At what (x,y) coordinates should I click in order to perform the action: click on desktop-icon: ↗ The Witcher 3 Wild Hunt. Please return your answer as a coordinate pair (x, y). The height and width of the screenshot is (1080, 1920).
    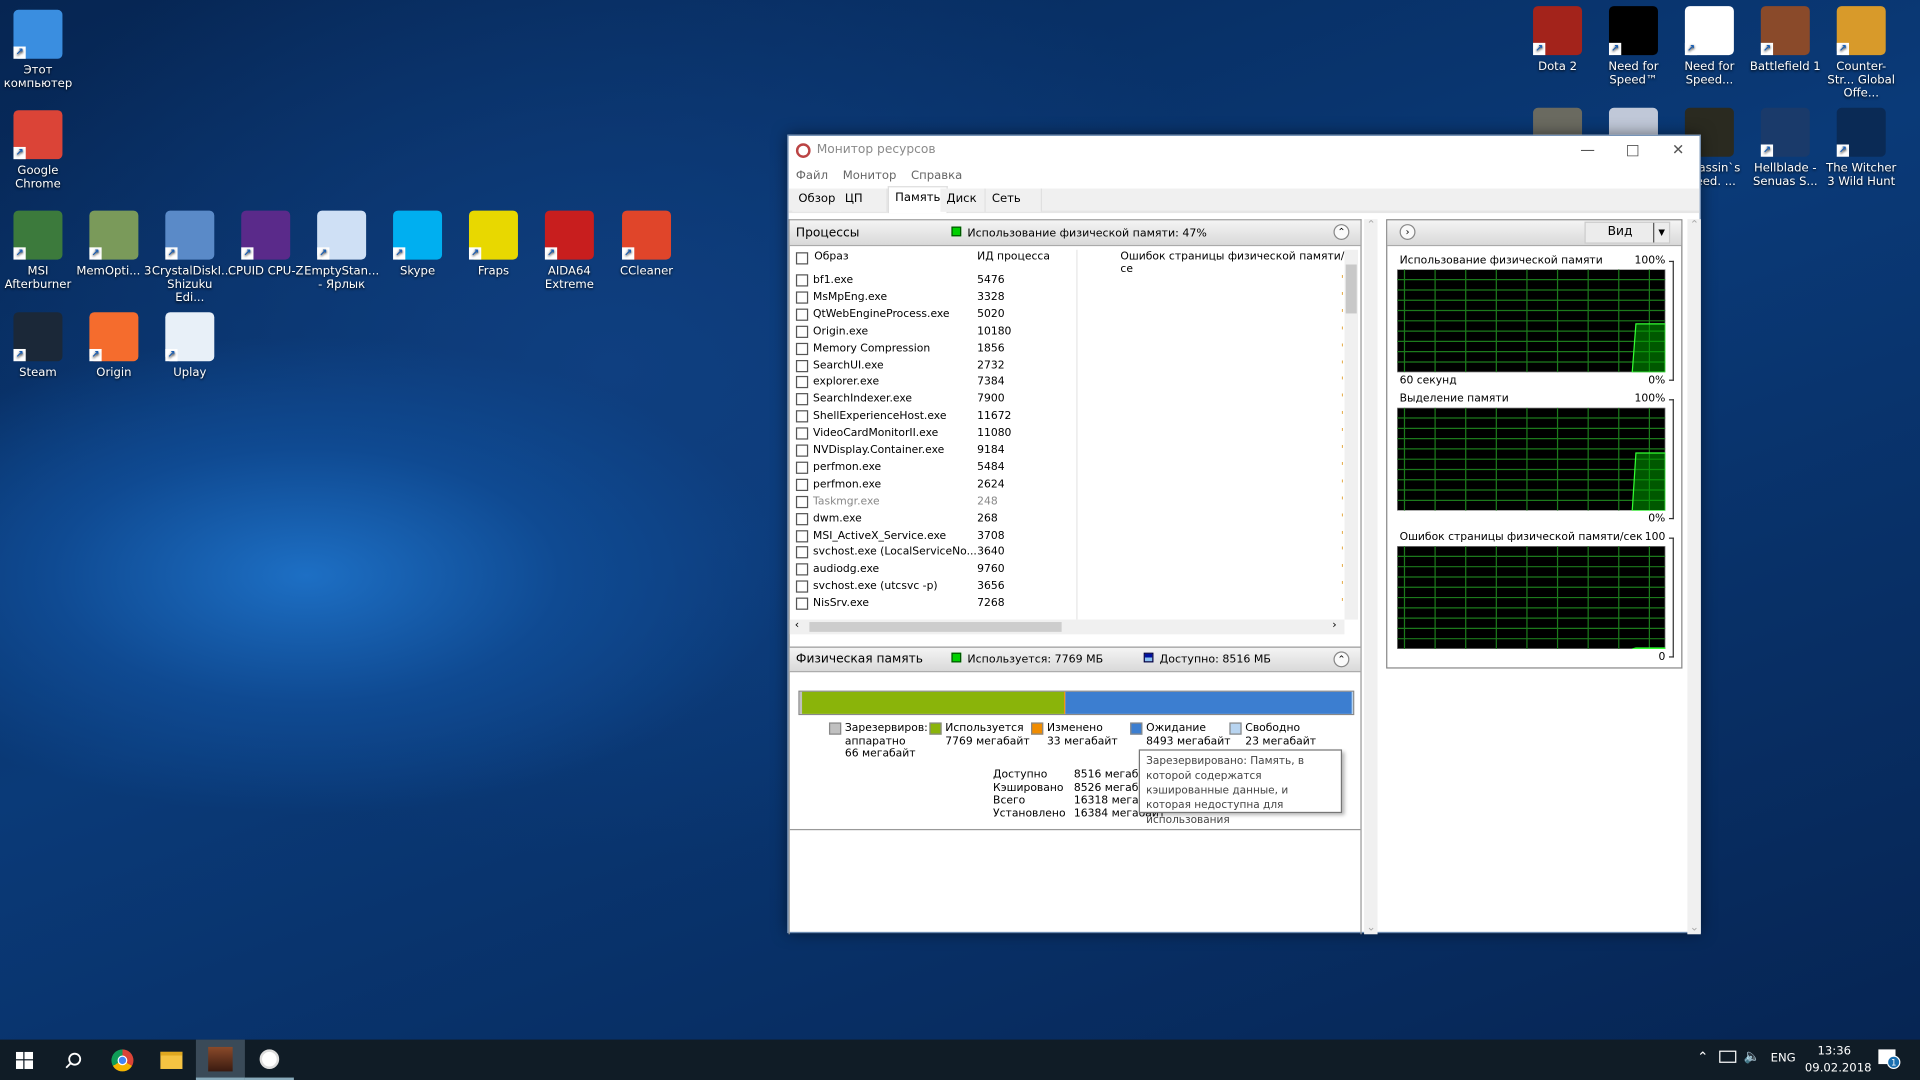
    Looking at the image, I should click on (1861, 148).